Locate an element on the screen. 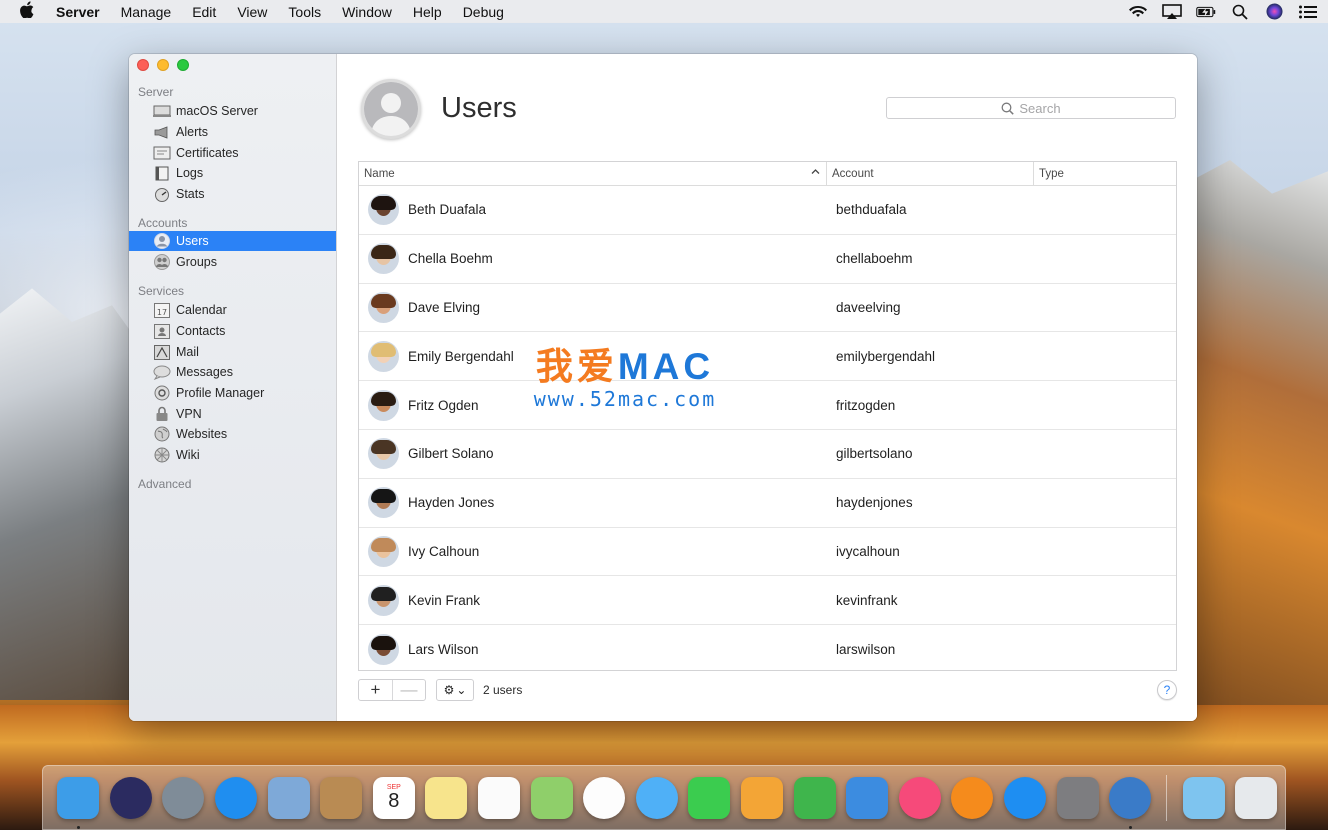  dock-keynote is located at coordinates (867, 798).